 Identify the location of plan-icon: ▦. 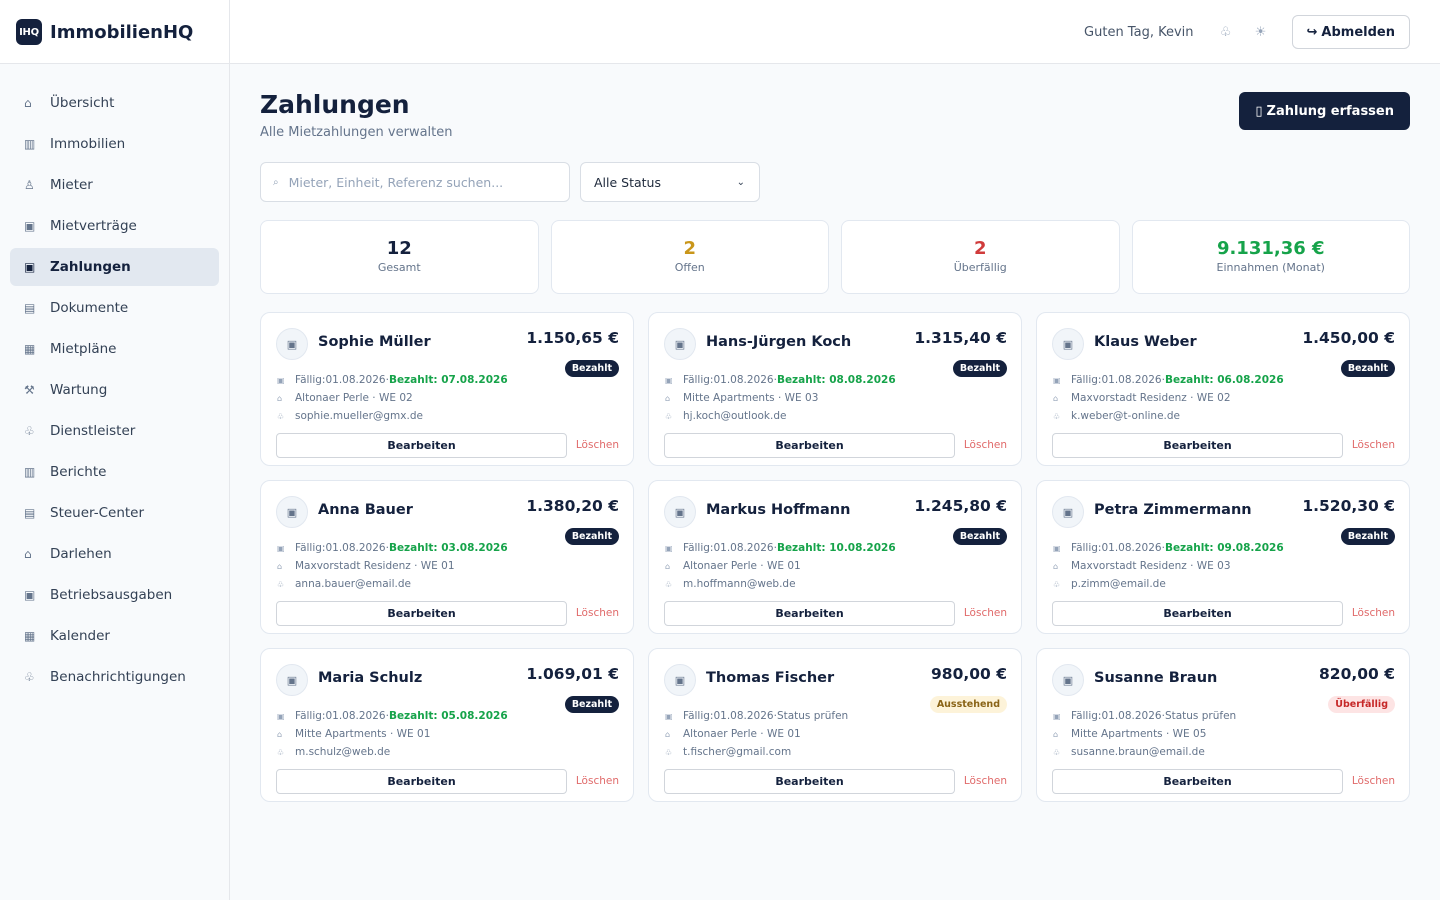
(30, 349).